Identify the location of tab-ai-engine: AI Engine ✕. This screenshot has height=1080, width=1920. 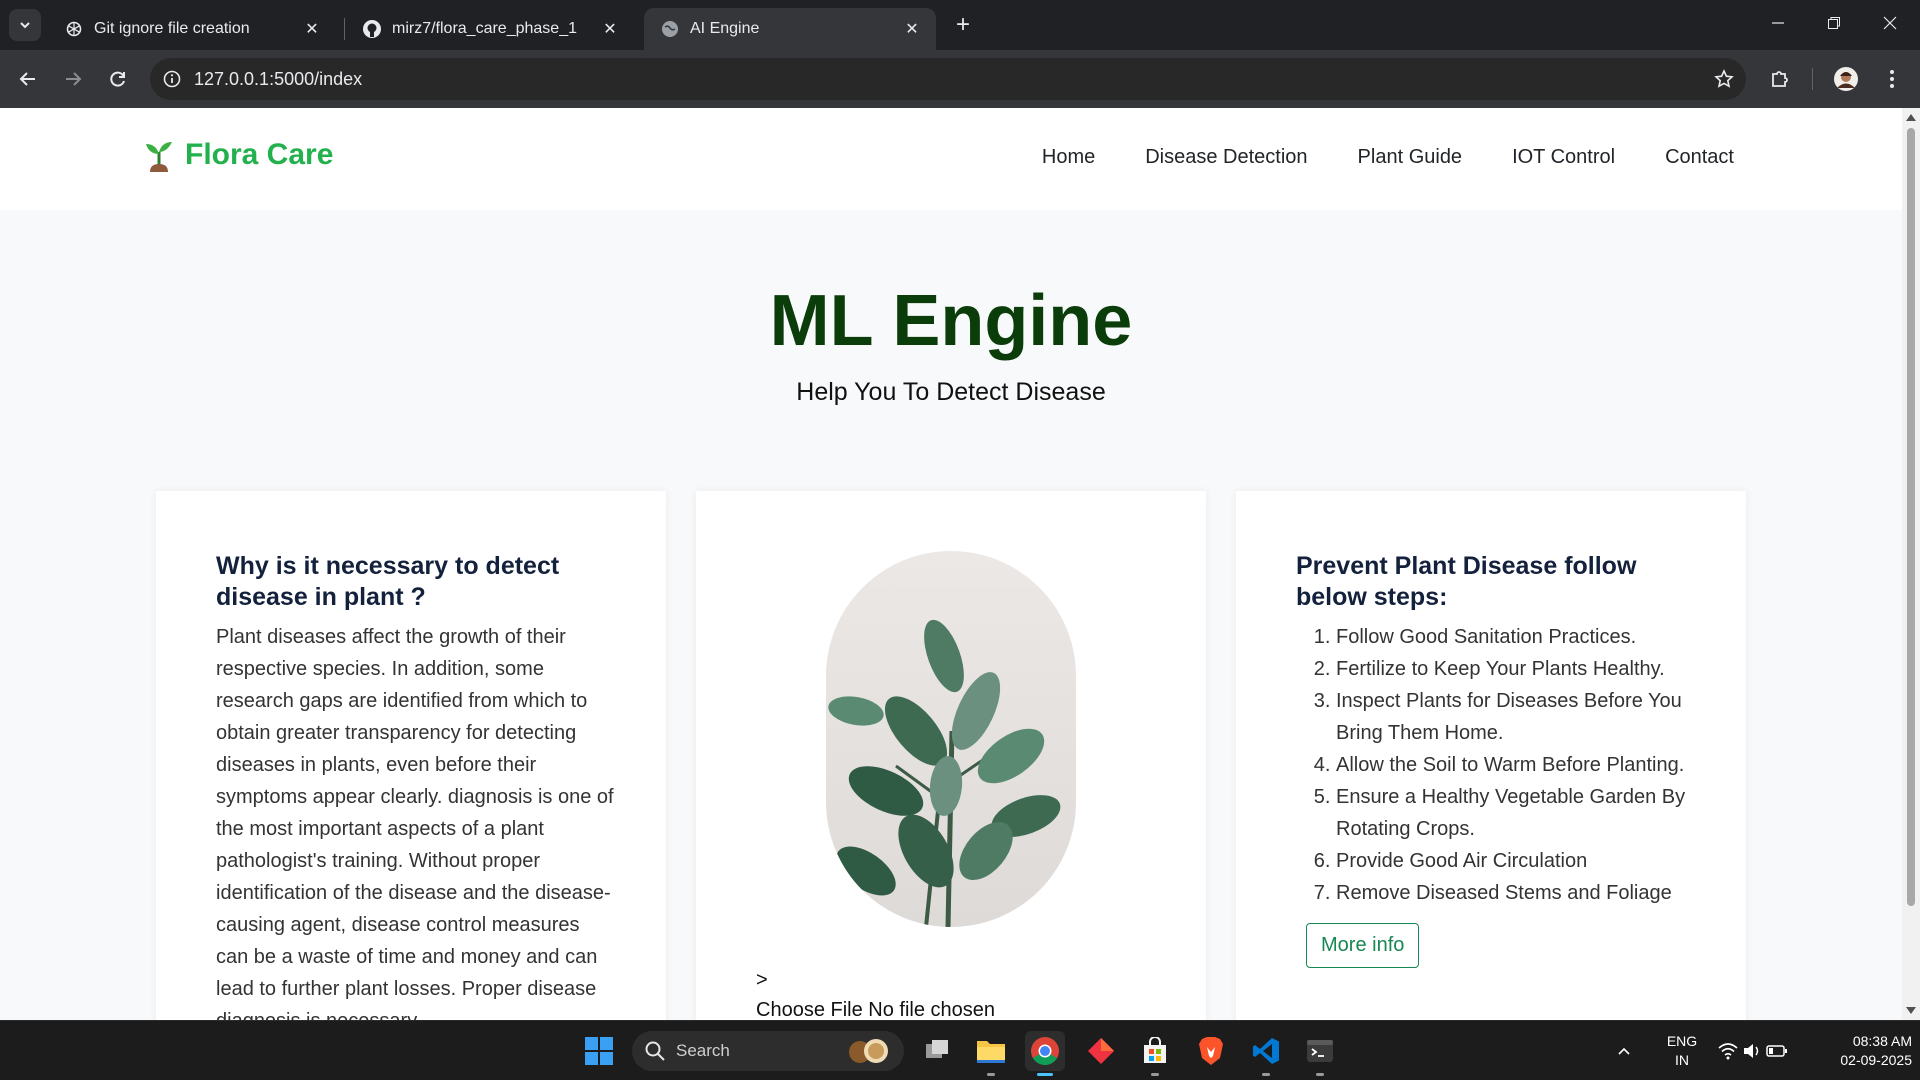
(790, 29).